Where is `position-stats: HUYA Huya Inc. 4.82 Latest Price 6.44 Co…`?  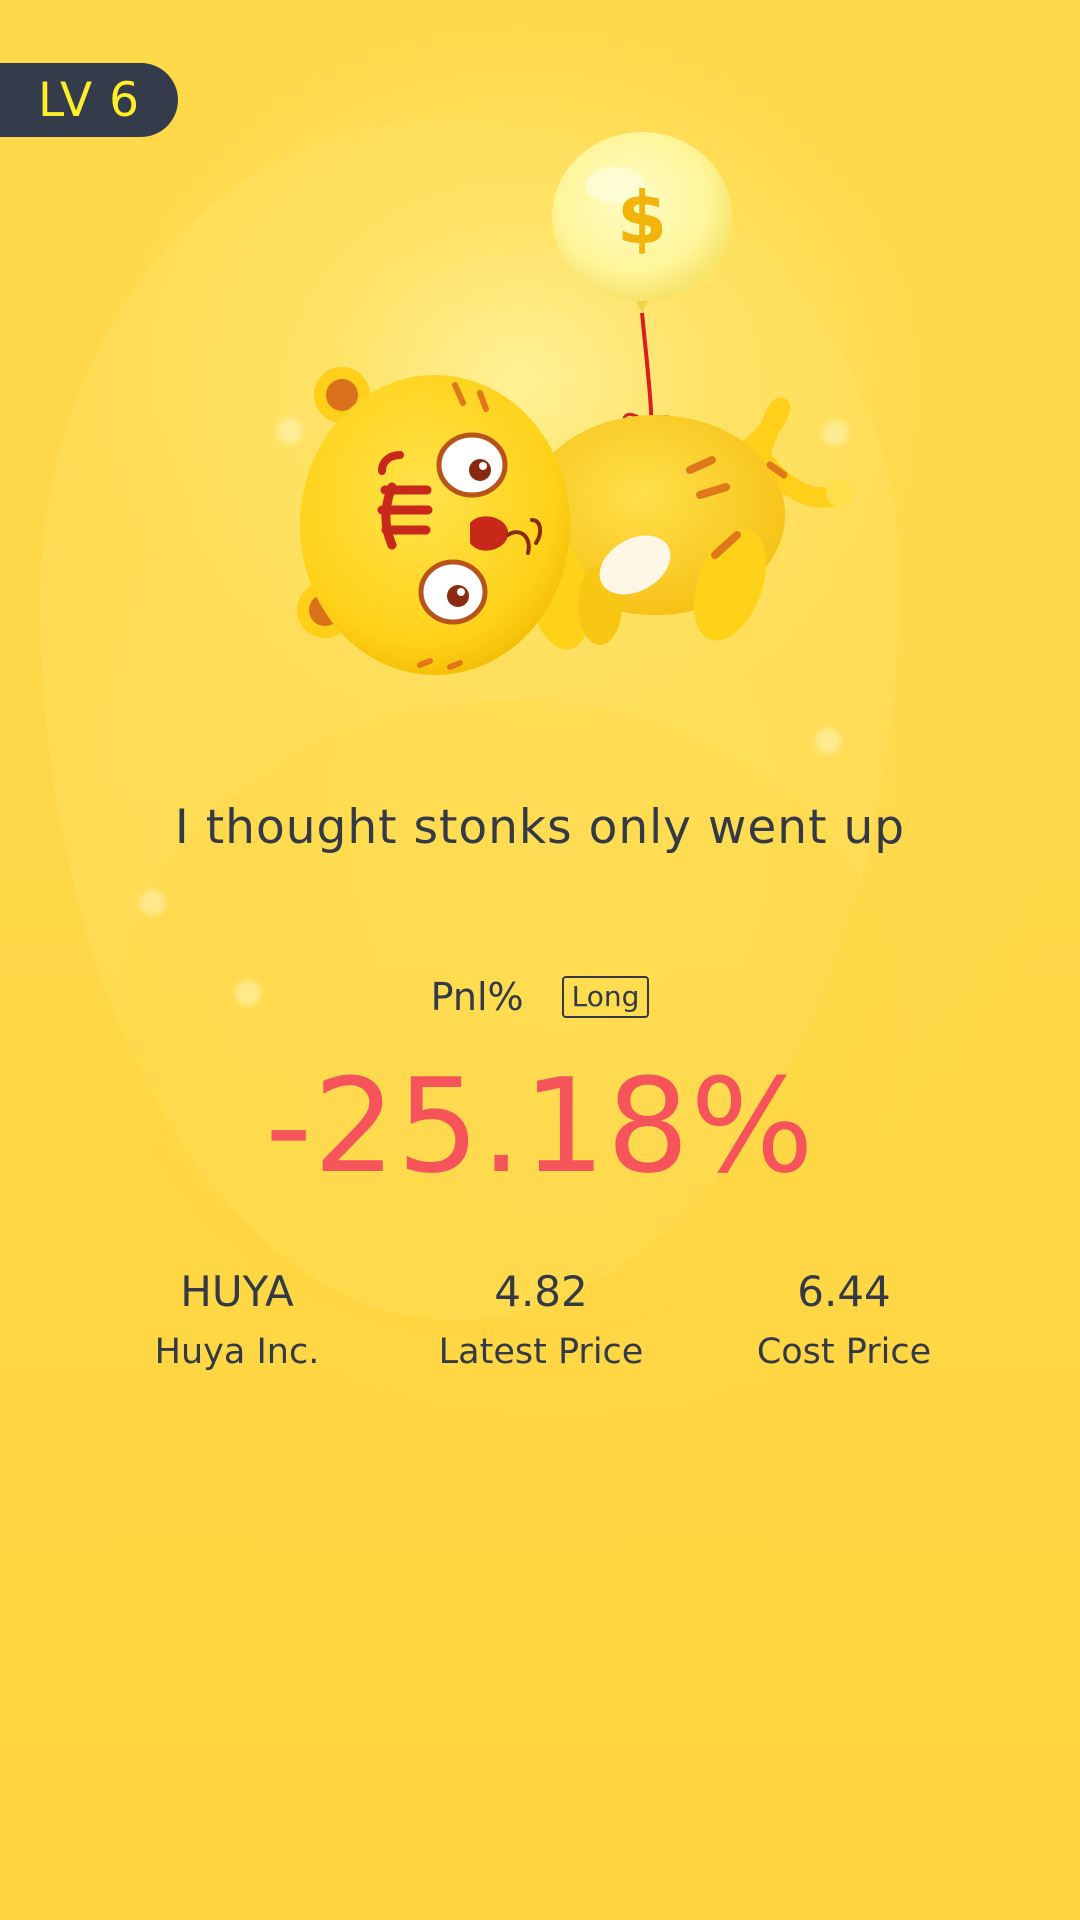 position-stats: HUYA Huya Inc. 4.82 Latest Price 6.44 Co… is located at coordinates (540, 1332).